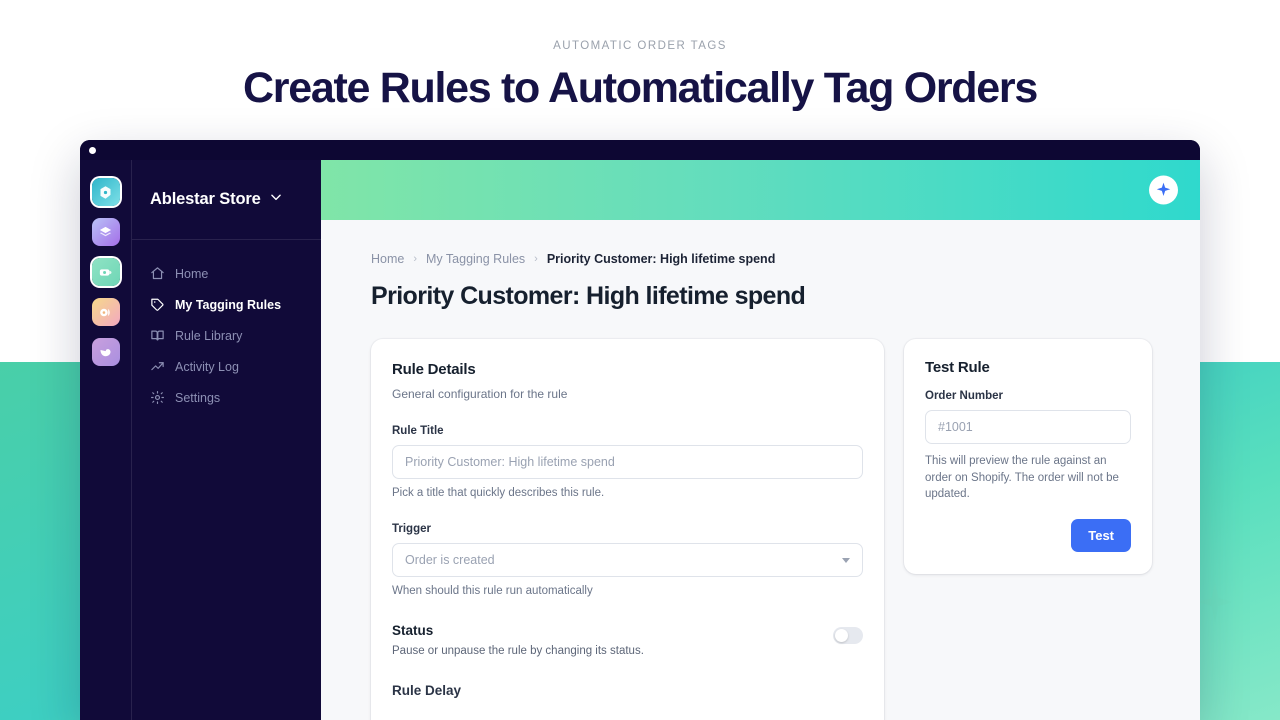 The height and width of the screenshot is (720, 1280). I want to click on test-button: Test, so click(1101, 536).